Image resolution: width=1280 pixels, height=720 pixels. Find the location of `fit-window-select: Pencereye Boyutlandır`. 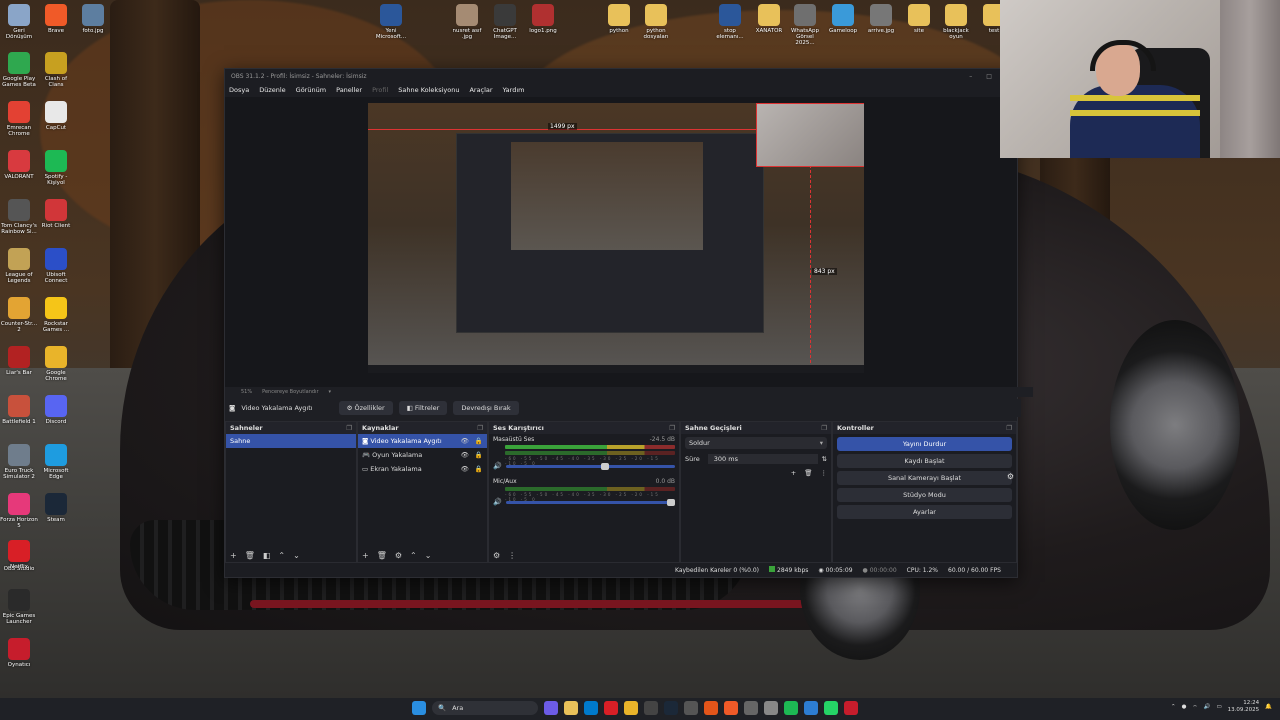

fit-window-select: Pencereye Boyutlandır is located at coordinates (290, 392).